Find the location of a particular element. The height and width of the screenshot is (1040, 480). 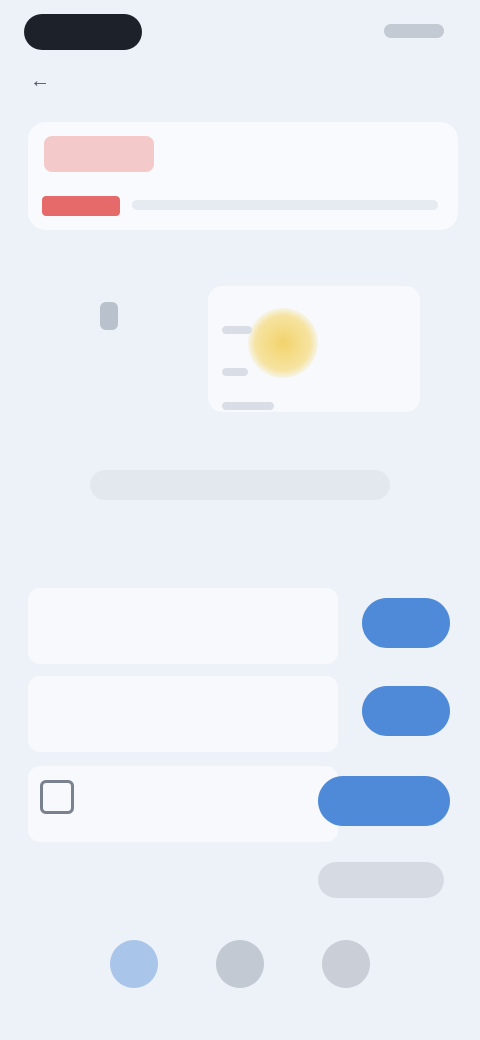

location-icon is located at coordinates (109, 316).